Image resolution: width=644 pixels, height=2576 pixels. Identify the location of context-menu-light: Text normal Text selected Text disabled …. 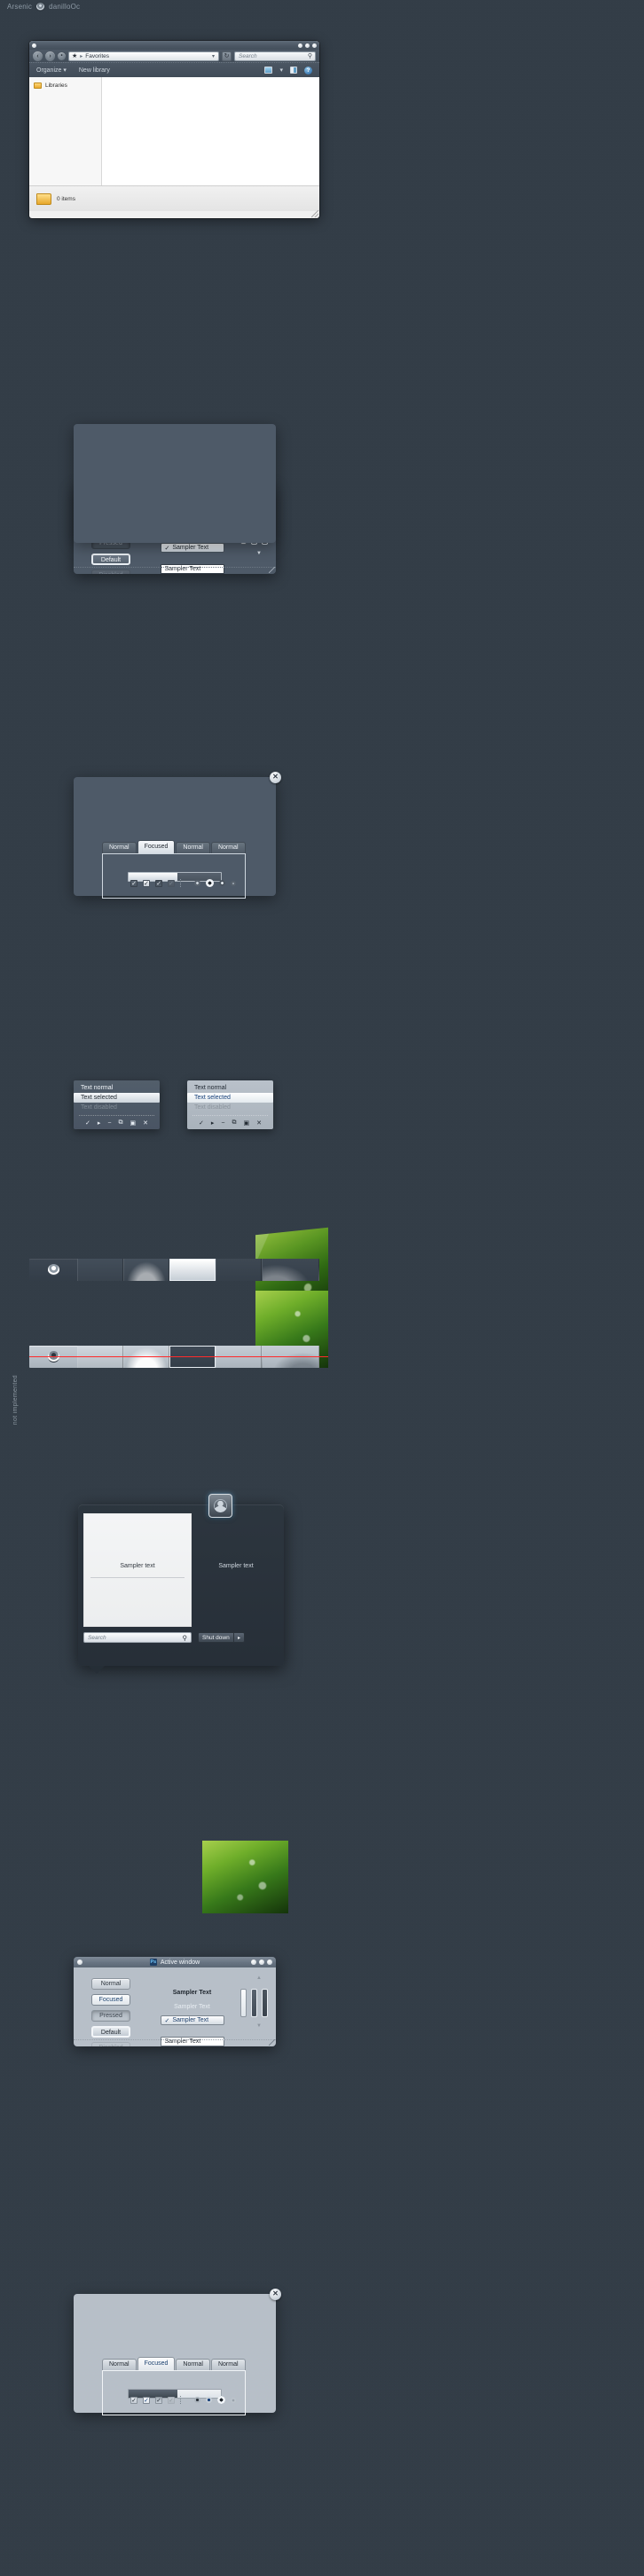
(230, 1104).